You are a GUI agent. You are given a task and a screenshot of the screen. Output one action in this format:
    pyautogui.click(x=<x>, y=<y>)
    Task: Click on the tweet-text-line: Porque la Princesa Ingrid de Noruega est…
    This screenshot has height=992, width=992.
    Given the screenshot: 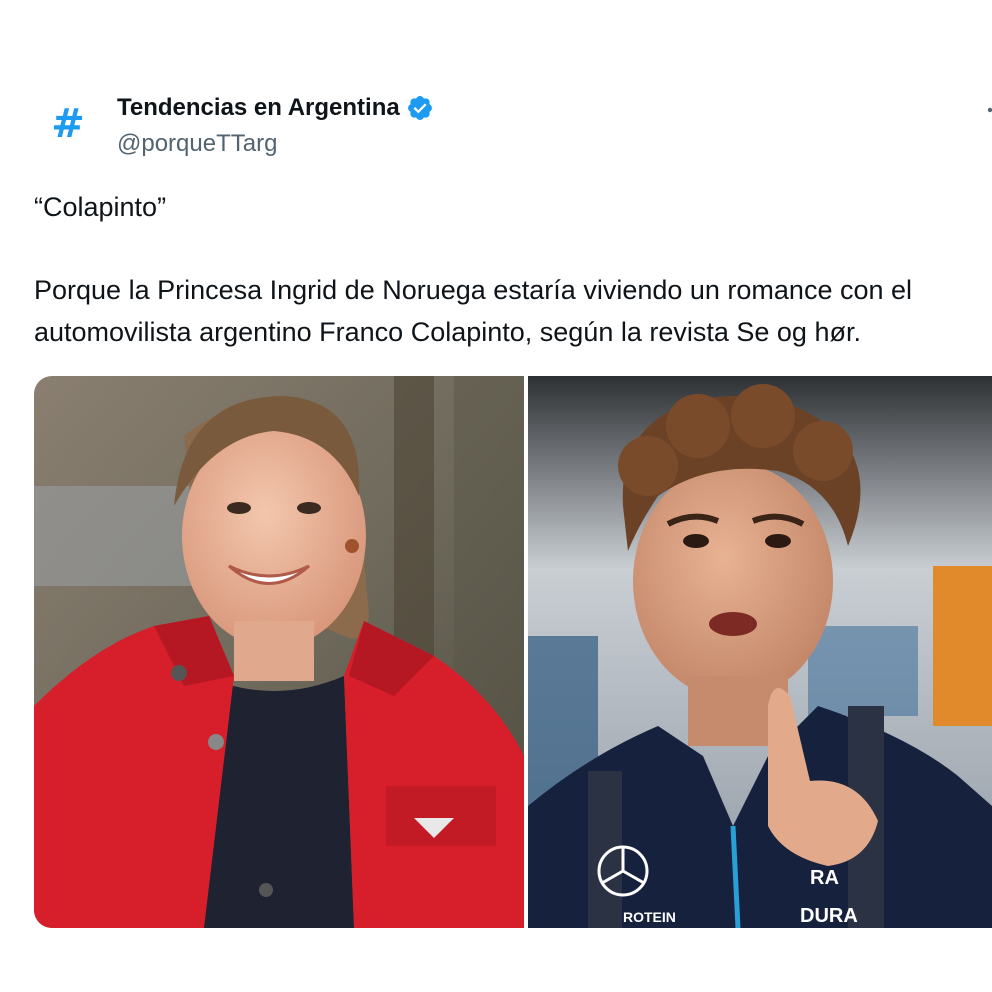 What is the action you would take?
    pyautogui.click(x=473, y=290)
    